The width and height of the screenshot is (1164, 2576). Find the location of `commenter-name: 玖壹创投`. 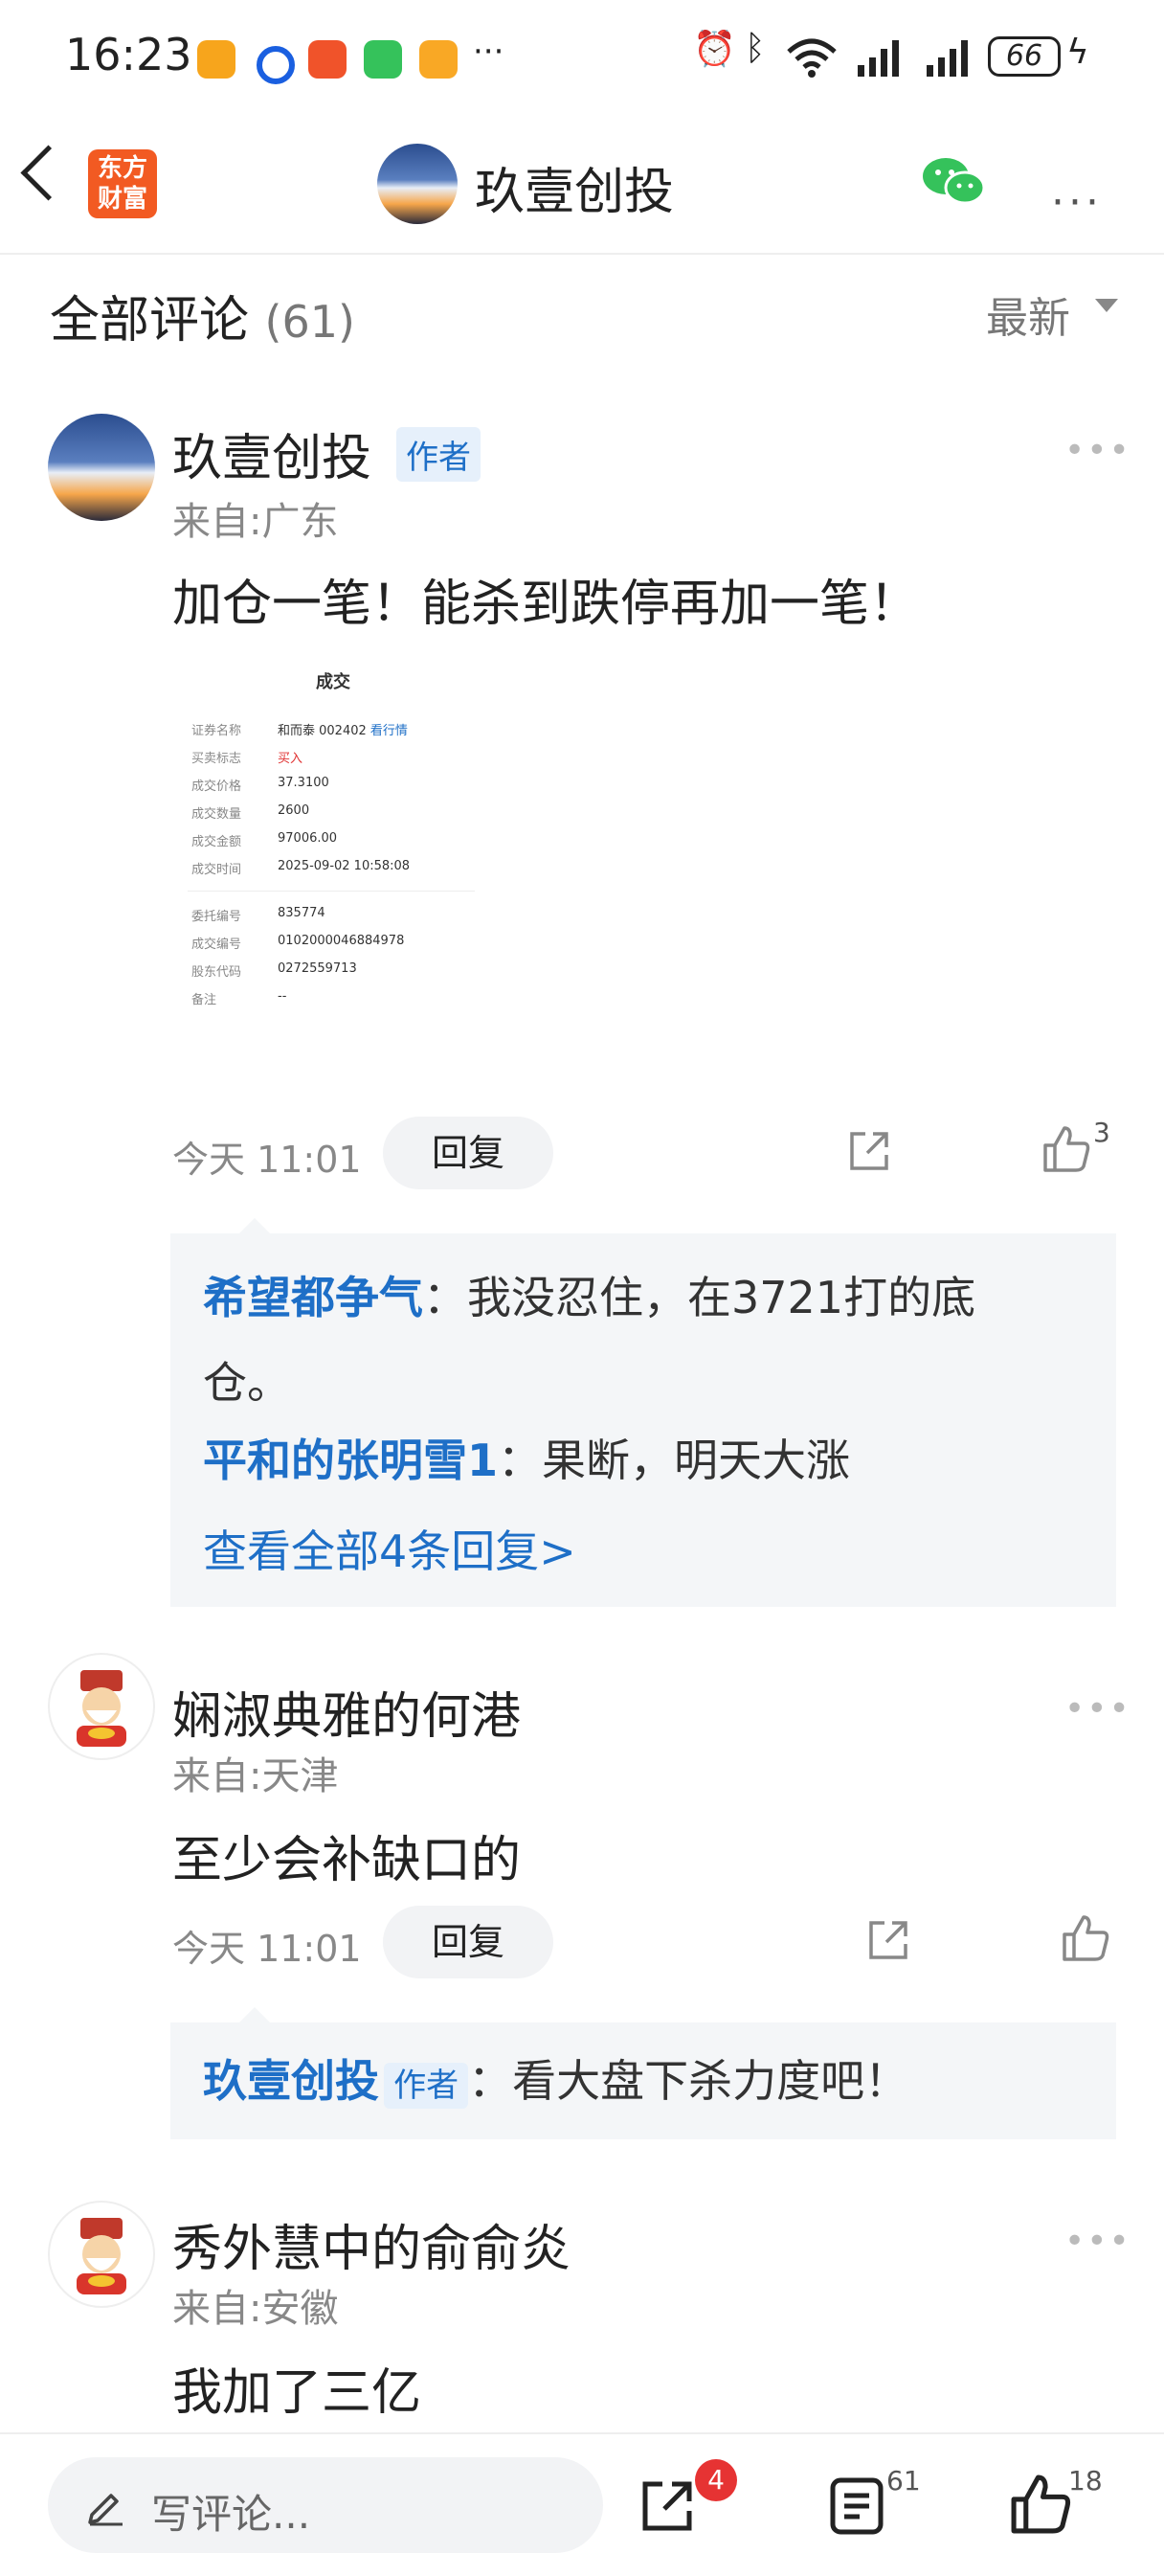

commenter-name: 玖壹创投 is located at coordinates (272, 453).